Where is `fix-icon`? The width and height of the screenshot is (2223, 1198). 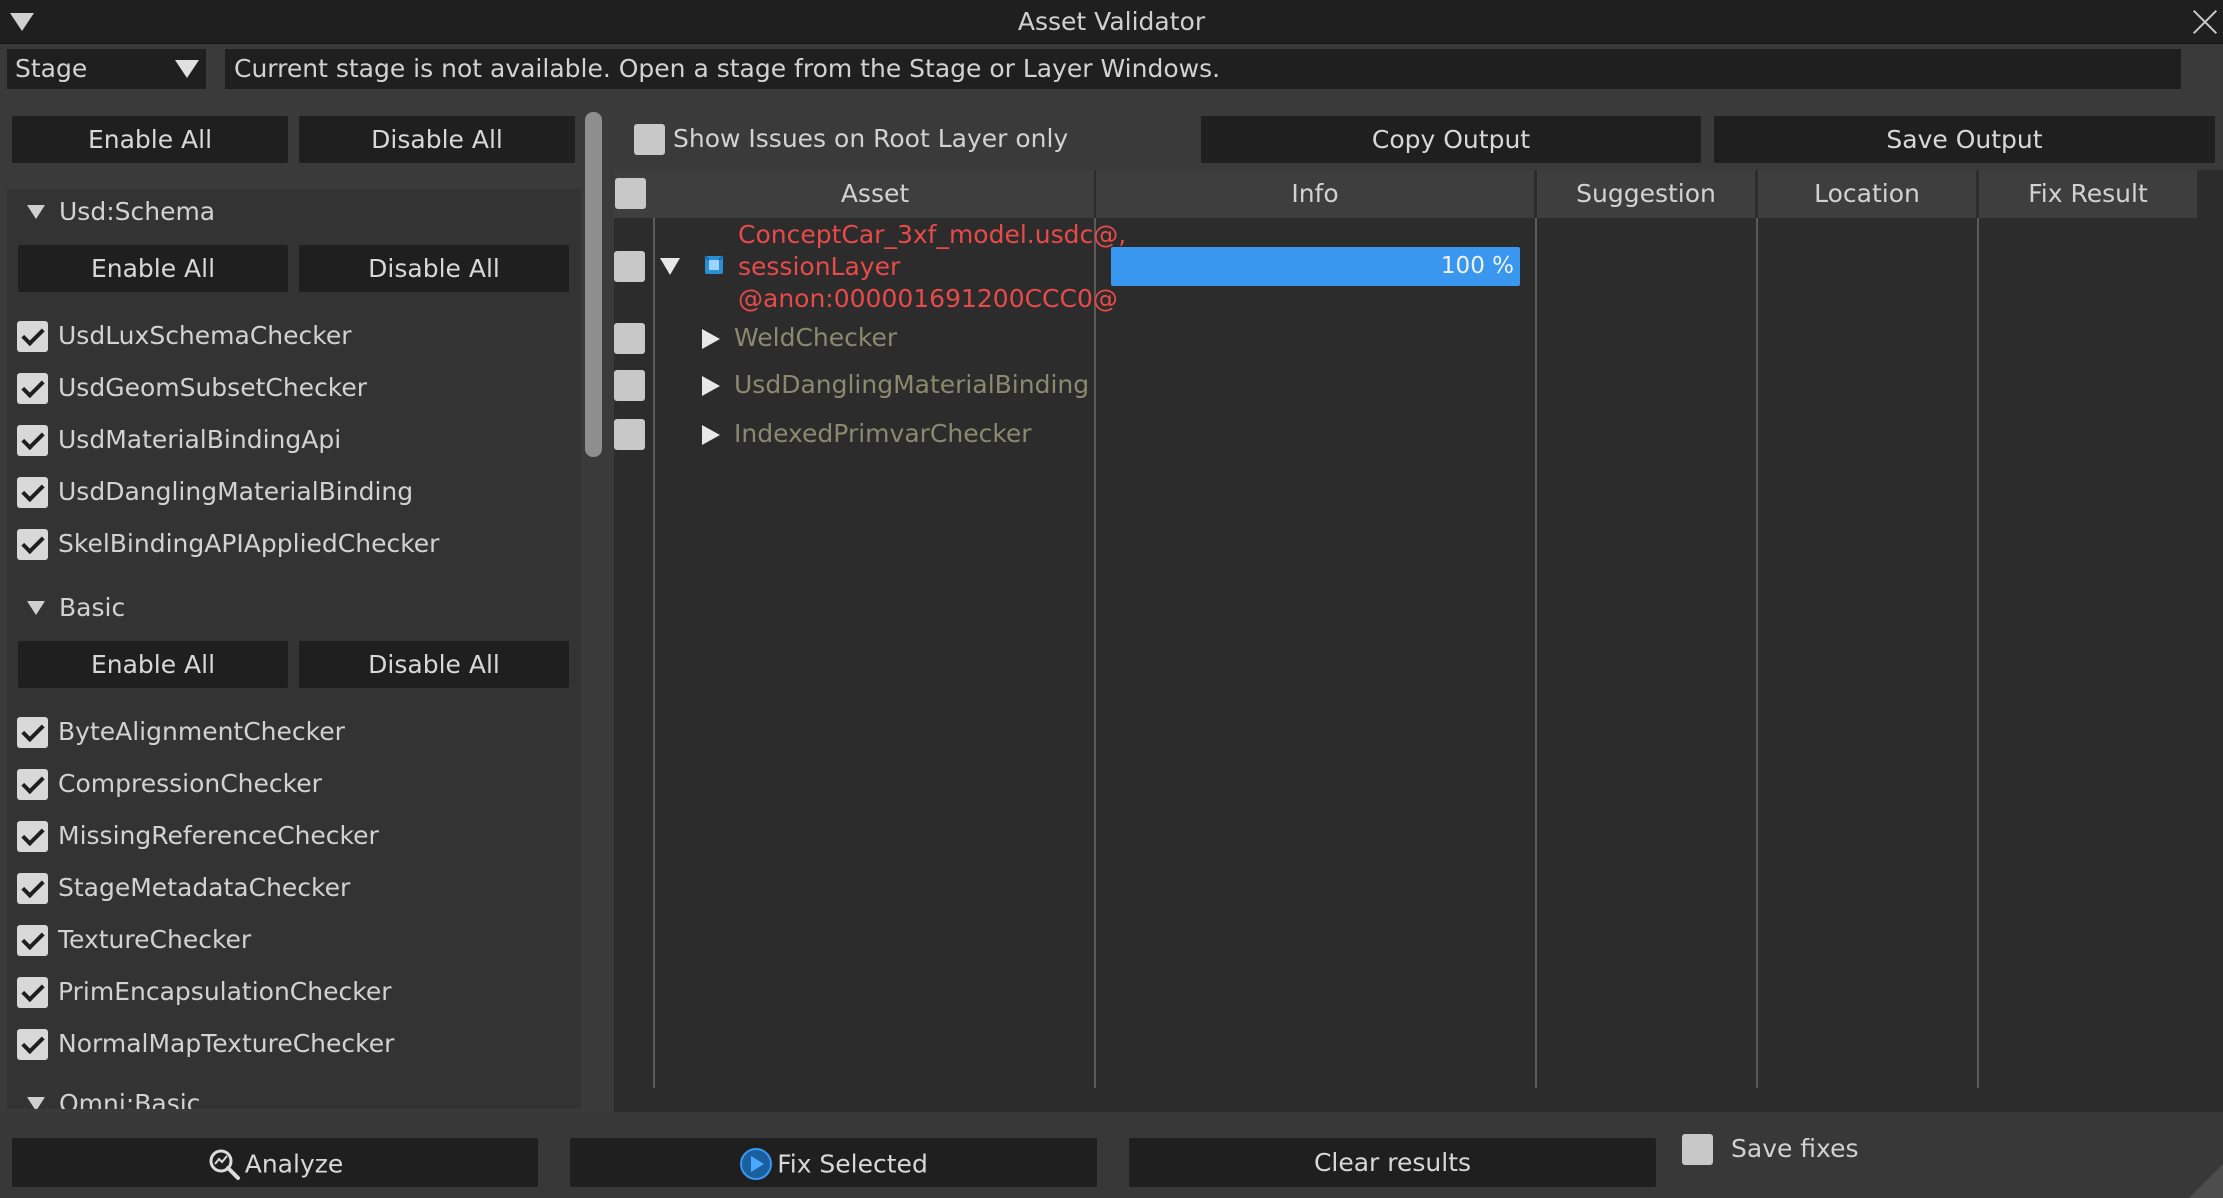
fix-icon is located at coordinates (756, 1164).